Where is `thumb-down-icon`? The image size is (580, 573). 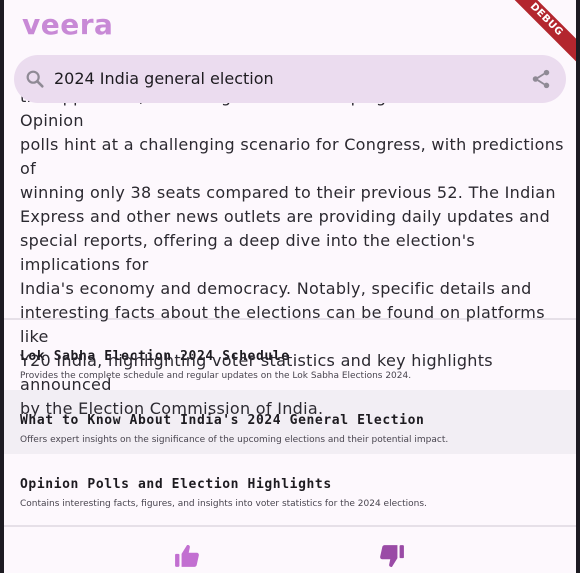
thumb-down-icon is located at coordinates (392, 556).